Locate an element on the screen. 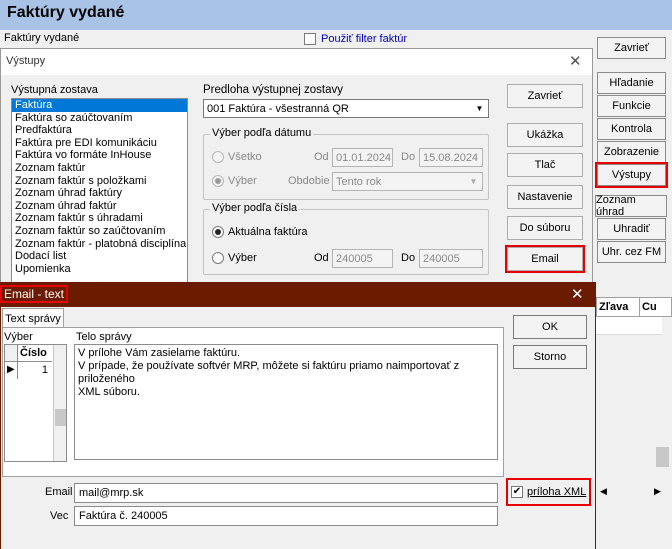 This screenshot has width=672, height=549. template-select-value: 001 Faktúra - všestranná QR is located at coordinates (278, 108).